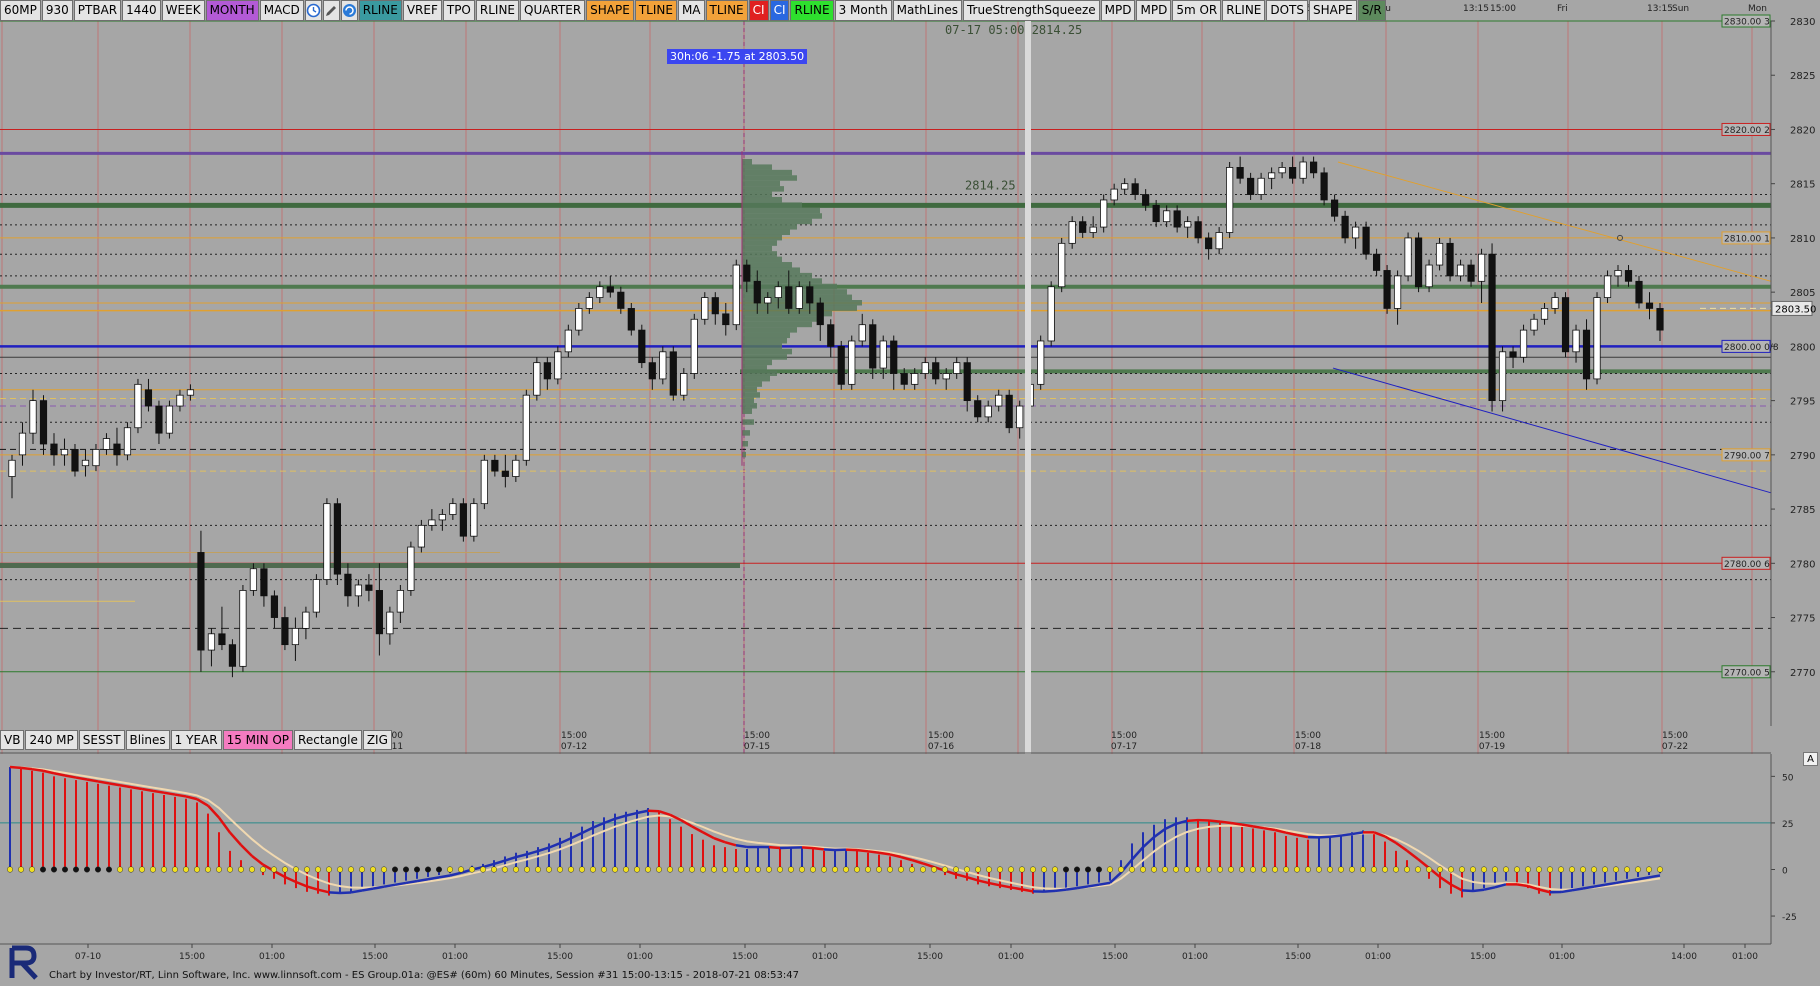 The height and width of the screenshot is (986, 1820). What do you see at coordinates (12, 740) in the screenshot?
I see `panel-vb-button: VB` at bounding box center [12, 740].